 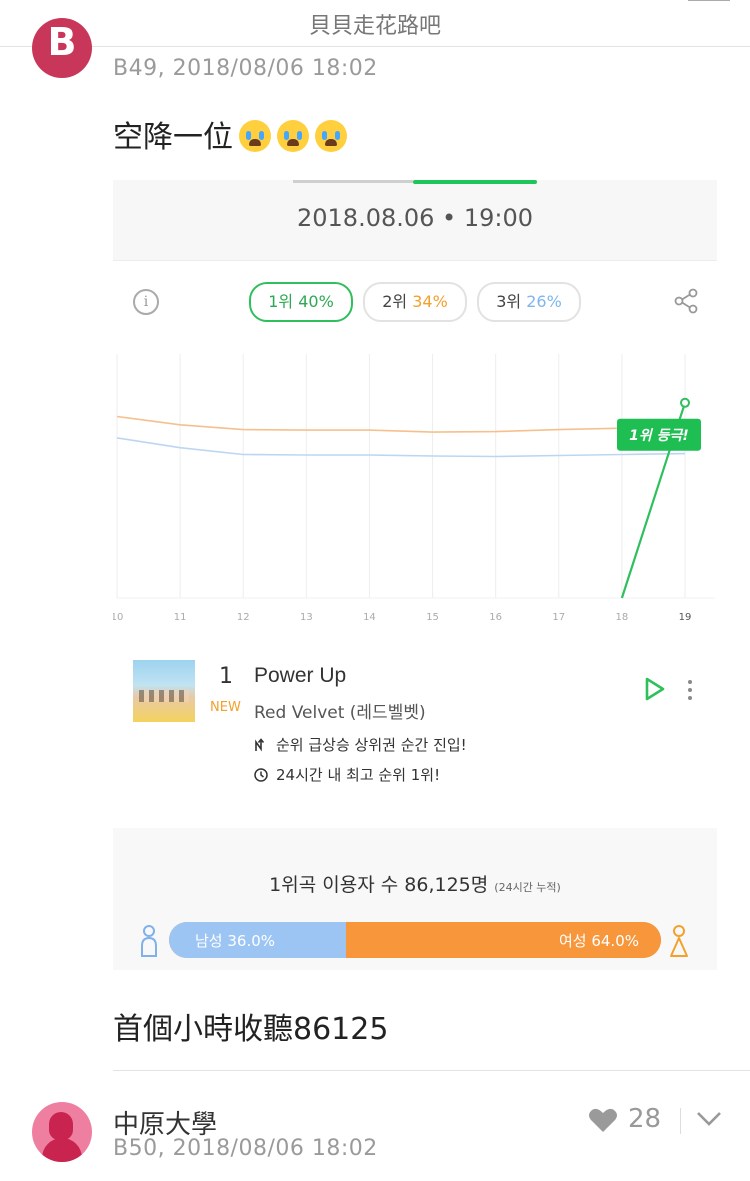 What do you see at coordinates (679, 941) in the screenshot?
I see `female-icon` at bounding box center [679, 941].